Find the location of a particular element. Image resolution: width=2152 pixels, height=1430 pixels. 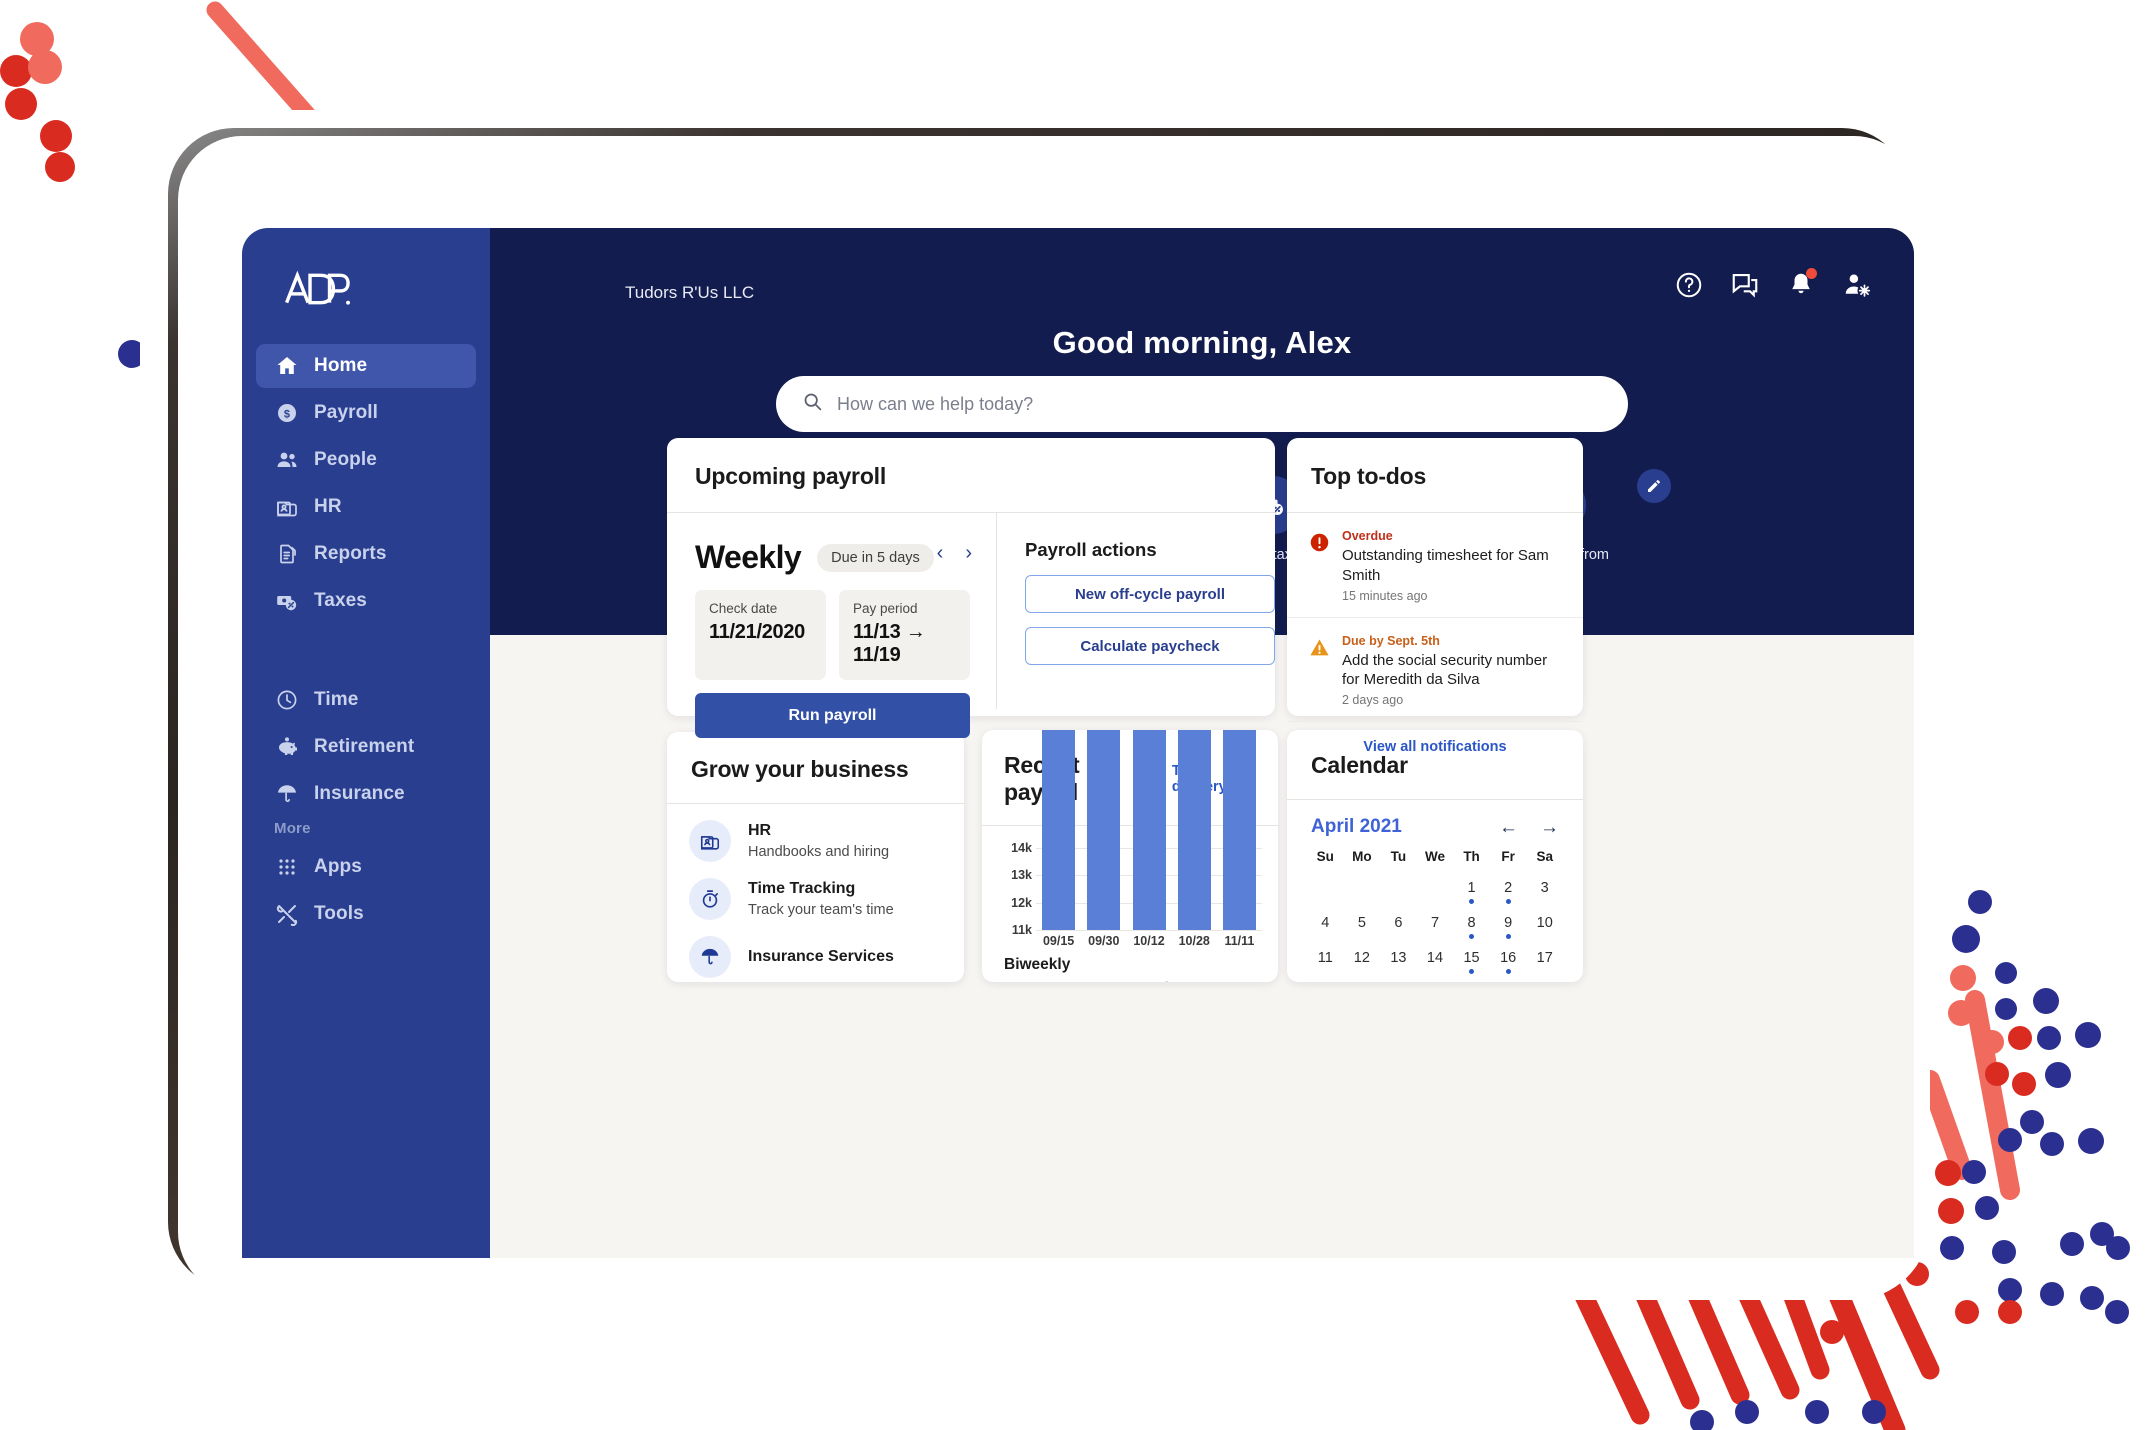

prev-payroll-button: ‹ is located at coordinates (940, 553).